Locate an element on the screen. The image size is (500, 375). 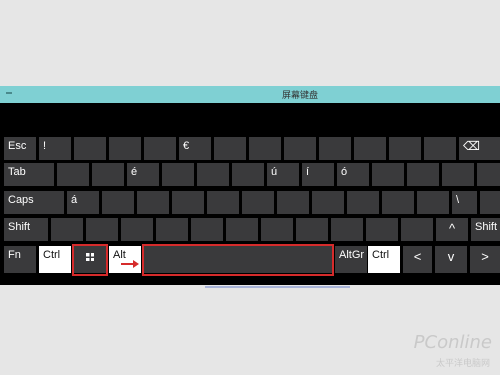
key-shift-right: Shift is located at coordinates (485, 229).